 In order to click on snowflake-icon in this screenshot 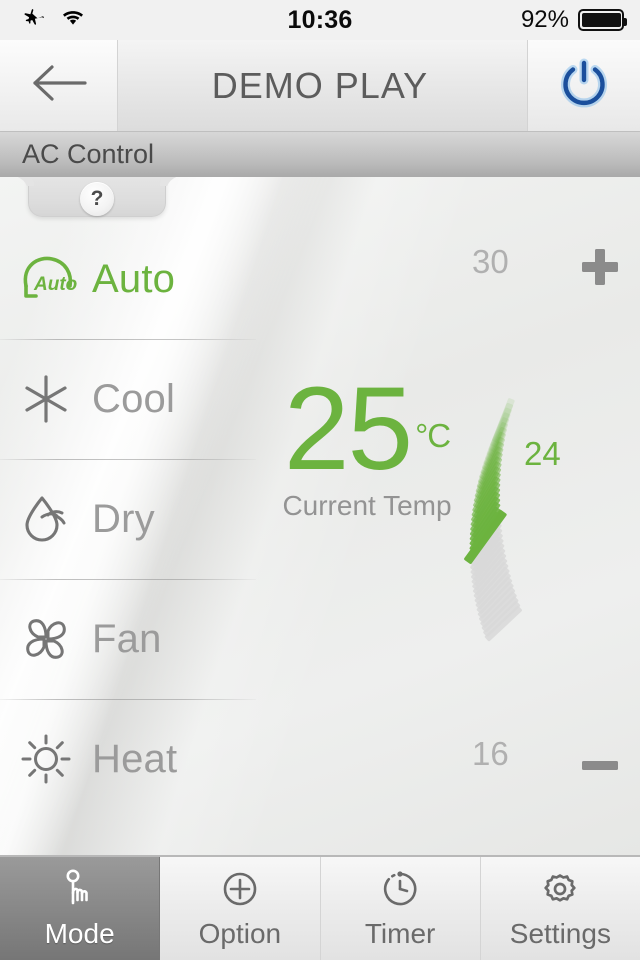, I will do `click(46, 399)`.